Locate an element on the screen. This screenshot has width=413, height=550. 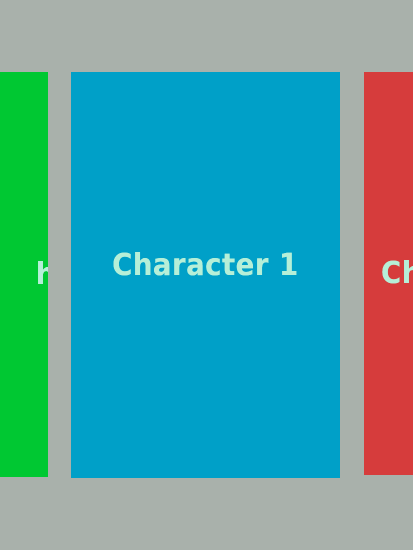
character-card-next-label: Ch is located at coordinates (397, 273).